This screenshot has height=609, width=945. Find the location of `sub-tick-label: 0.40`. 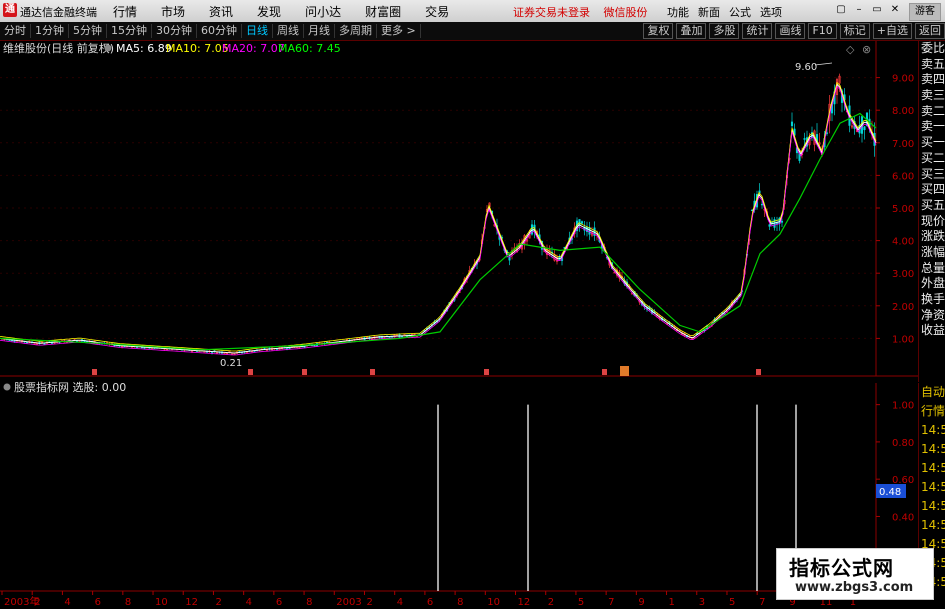

sub-tick-label: 0.40 is located at coordinates (903, 517).